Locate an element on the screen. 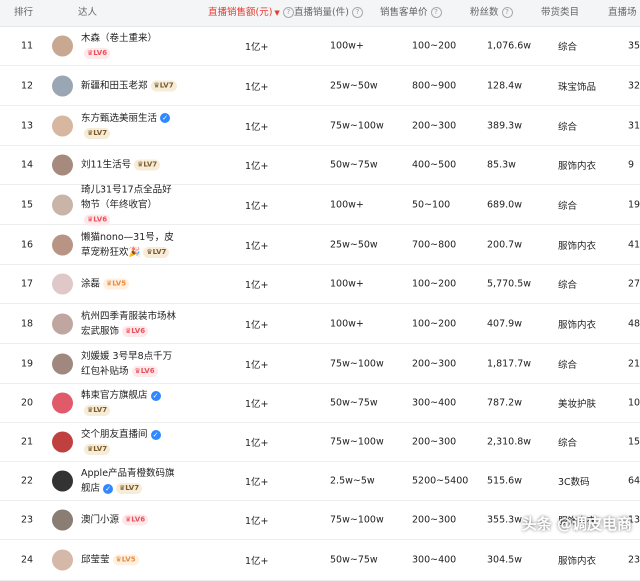 The width and height of the screenshot is (640, 581). level-text: LV6 is located at coordinates (100, 219).